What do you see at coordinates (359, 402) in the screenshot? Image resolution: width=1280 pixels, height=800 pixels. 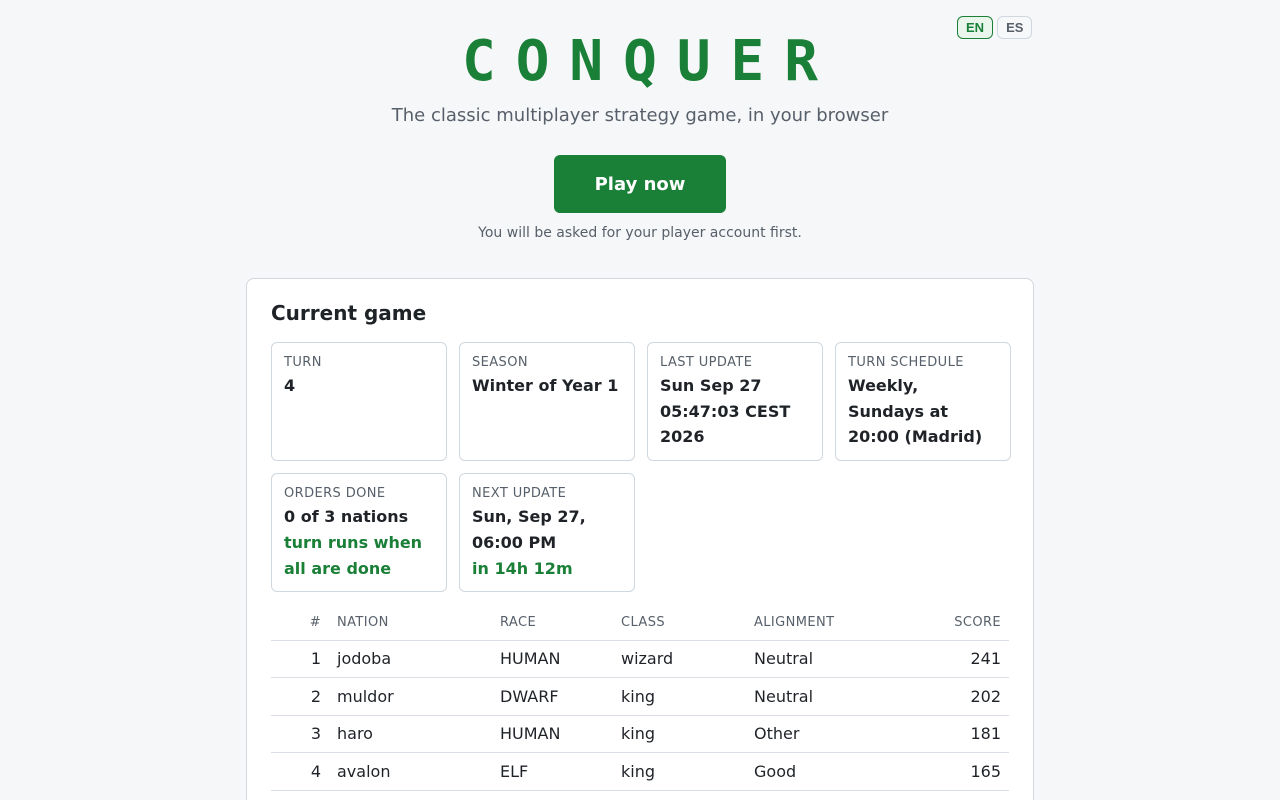 I see `turn-tile: TURN 4` at bounding box center [359, 402].